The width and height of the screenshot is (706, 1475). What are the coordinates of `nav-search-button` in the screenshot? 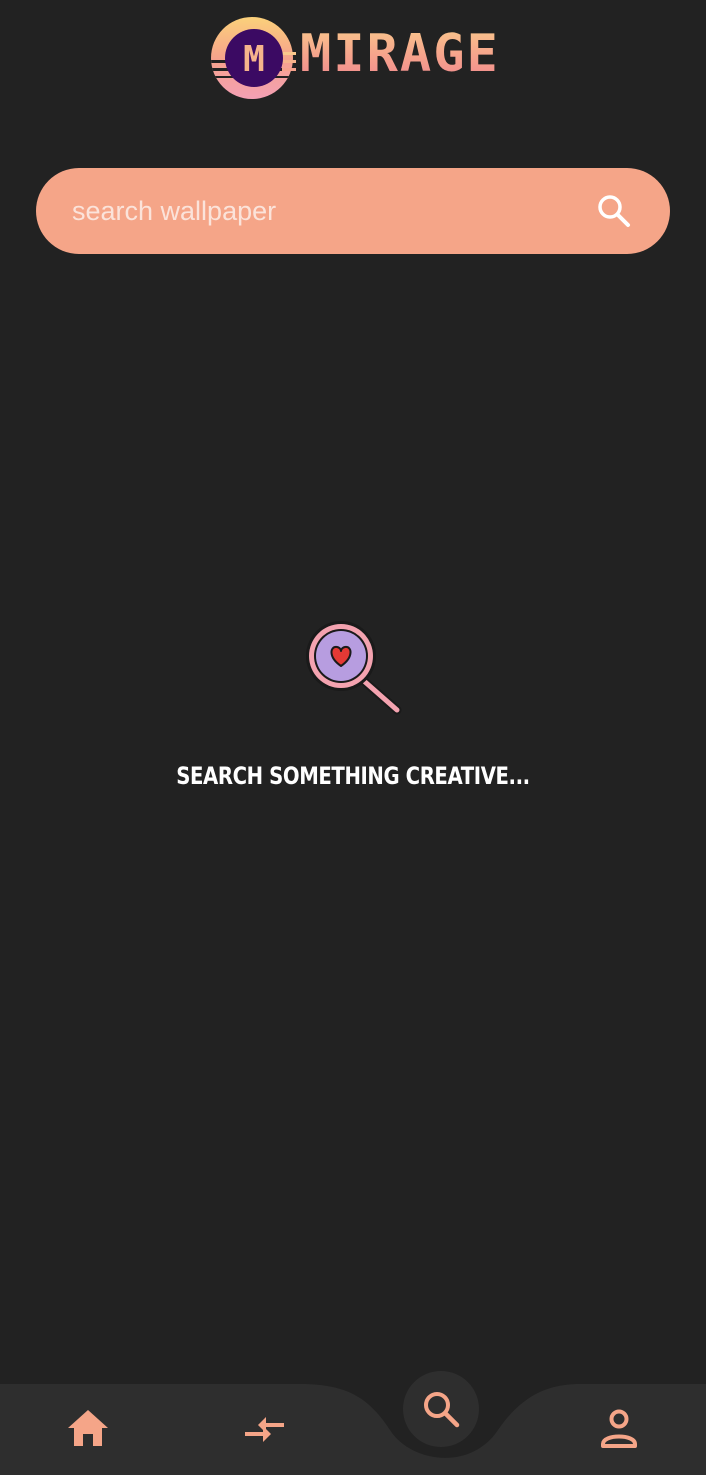 It's located at (441, 1409).